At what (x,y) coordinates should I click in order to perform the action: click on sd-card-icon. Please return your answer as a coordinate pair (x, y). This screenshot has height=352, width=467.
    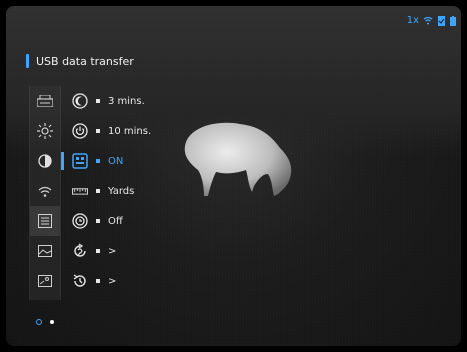
    Looking at the image, I should click on (441, 20).